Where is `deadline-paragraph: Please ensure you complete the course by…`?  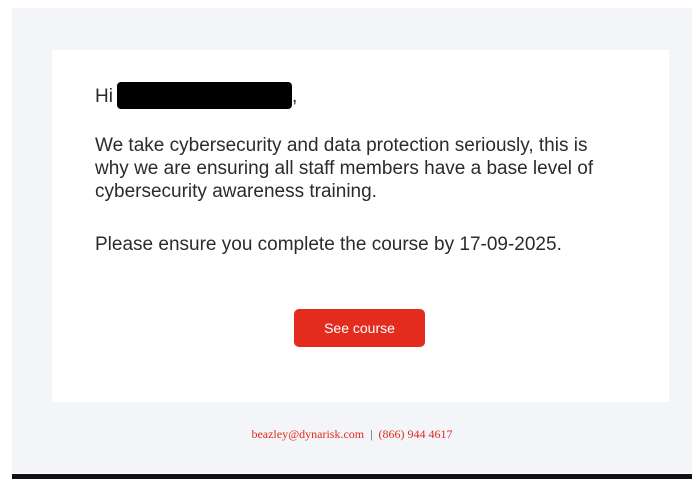 deadline-paragraph: Please ensure you complete the course by… is located at coordinates (328, 244).